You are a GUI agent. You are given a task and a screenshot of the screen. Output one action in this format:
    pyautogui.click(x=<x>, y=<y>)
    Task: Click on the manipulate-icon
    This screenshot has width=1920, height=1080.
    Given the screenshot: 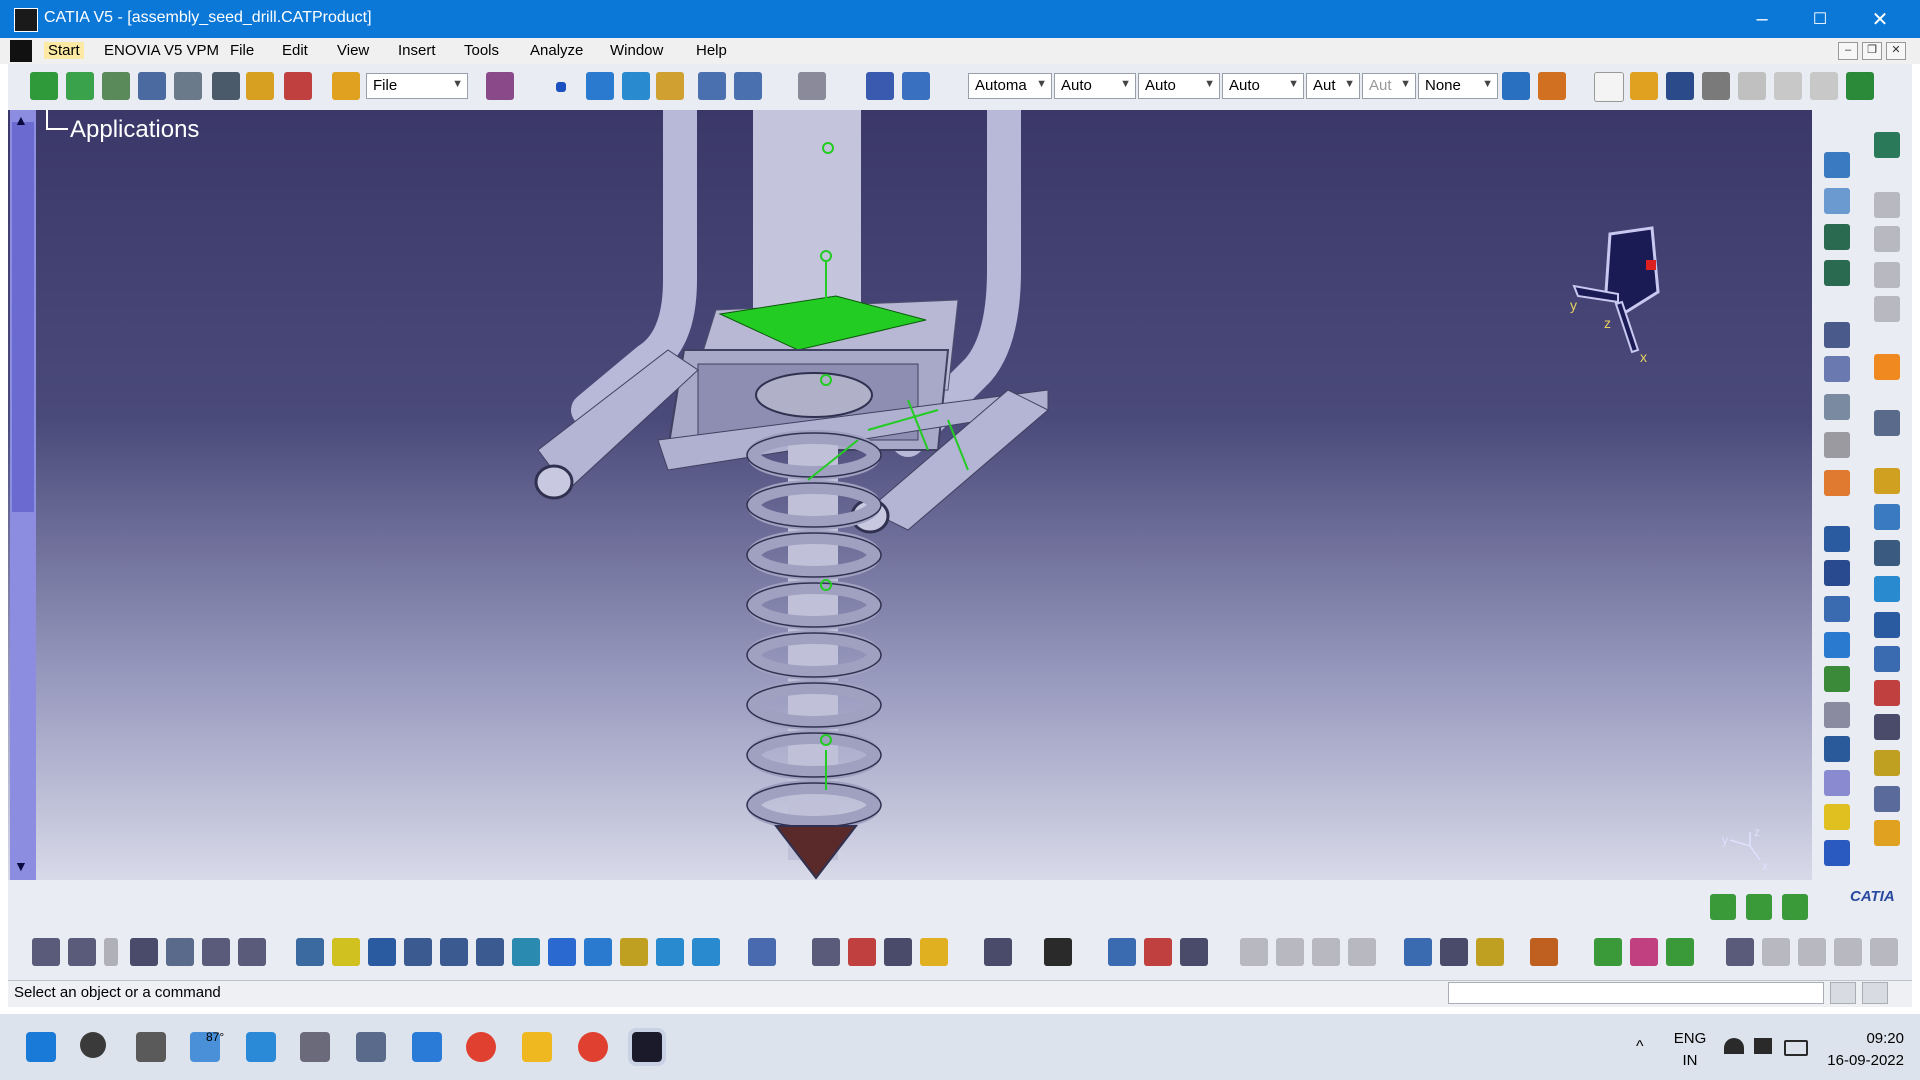 What is the action you would take?
    pyautogui.click(x=80, y=86)
    